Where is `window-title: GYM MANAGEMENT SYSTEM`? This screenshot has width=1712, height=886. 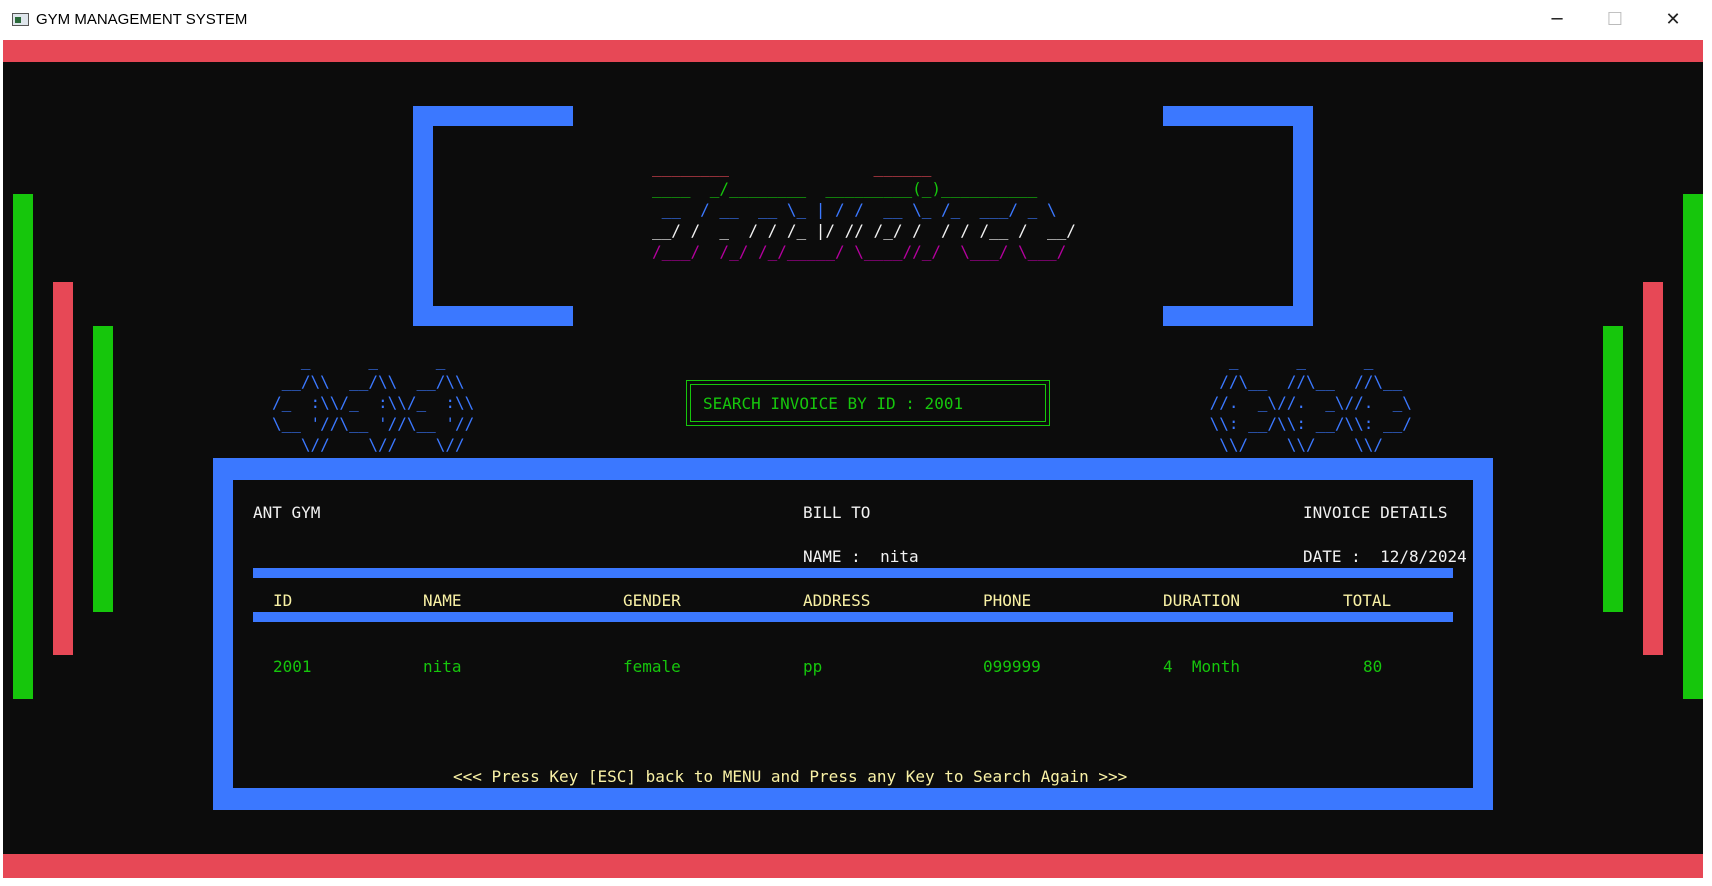 window-title: GYM MANAGEMENT SYSTEM is located at coordinates (142, 19).